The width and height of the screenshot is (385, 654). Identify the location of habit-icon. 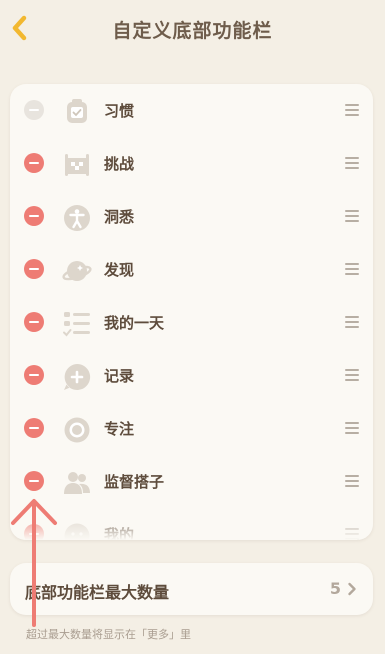
(77, 111).